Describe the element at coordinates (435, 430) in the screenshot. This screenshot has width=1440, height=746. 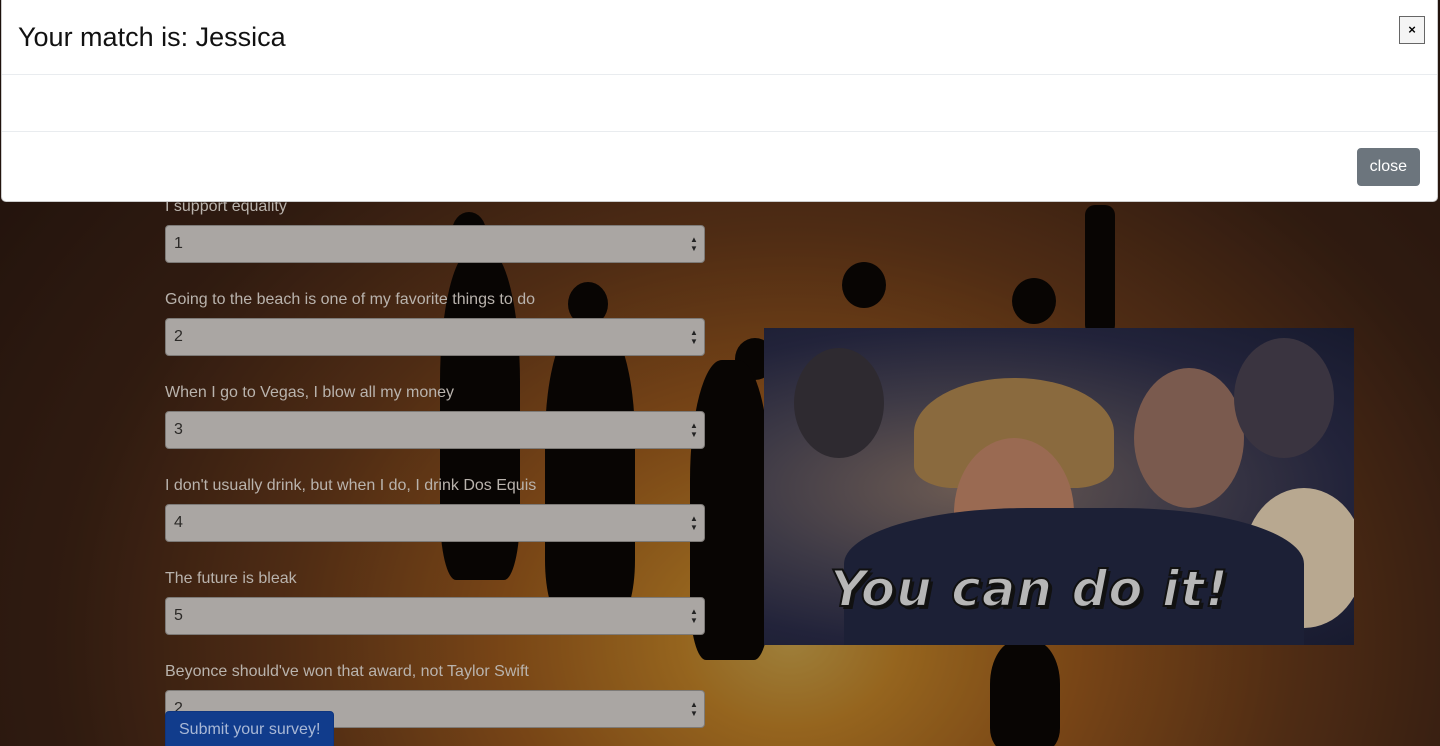
I see `question-3-select: 3 ▲ ▼` at that location.